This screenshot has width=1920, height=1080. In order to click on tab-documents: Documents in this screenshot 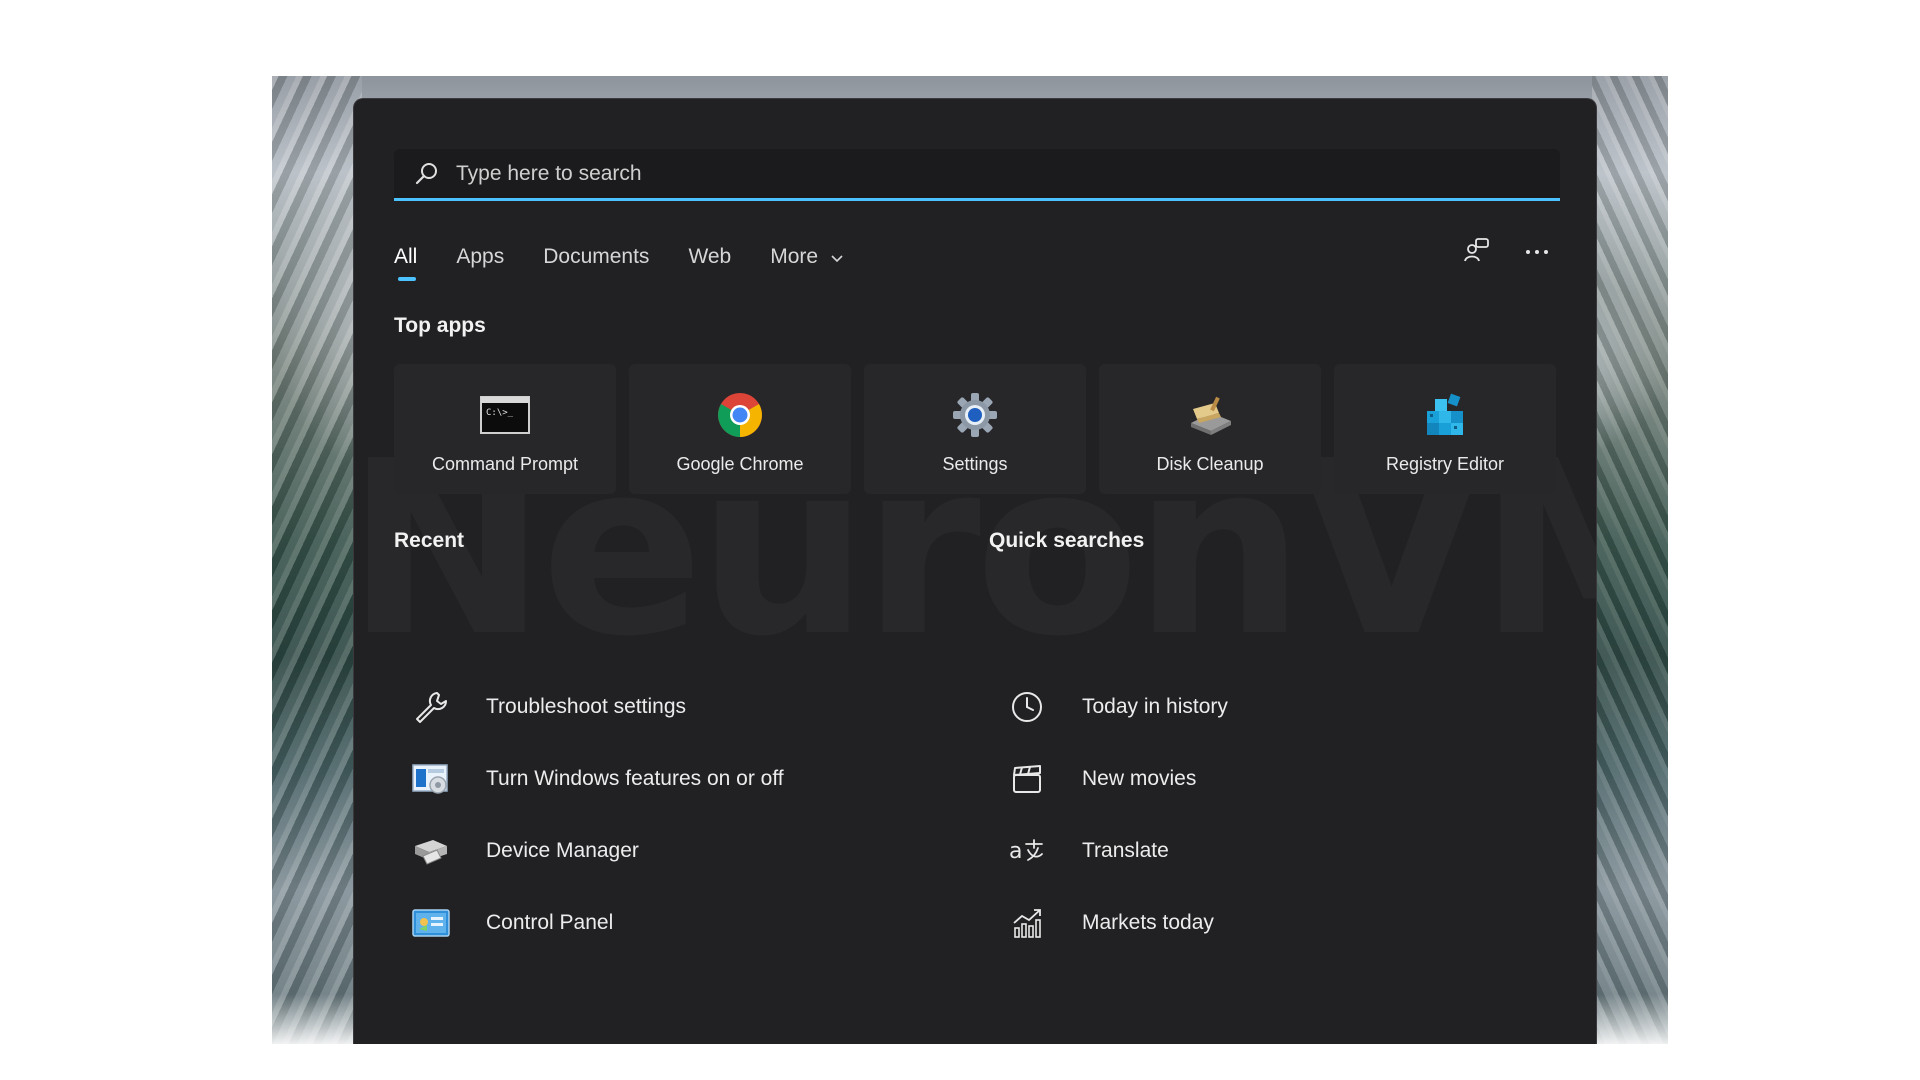, I will do `click(596, 261)`.